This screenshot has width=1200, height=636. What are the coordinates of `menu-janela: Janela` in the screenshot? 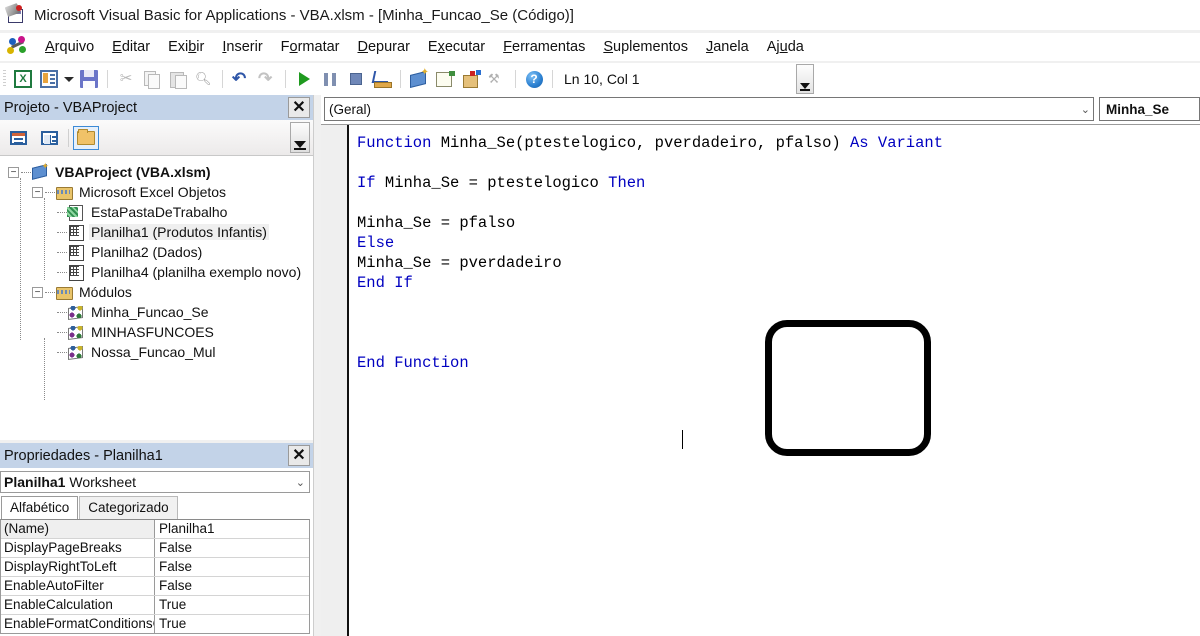 It's located at (727, 47).